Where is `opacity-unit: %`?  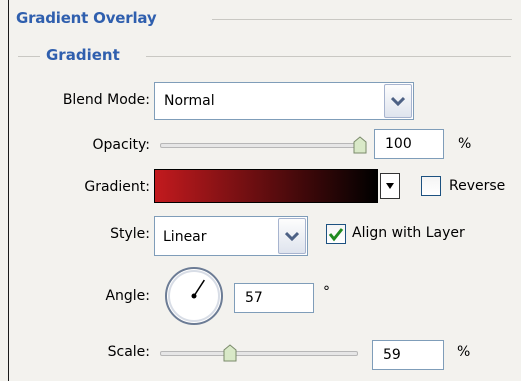 opacity-unit: % is located at coordinates (465, 144).